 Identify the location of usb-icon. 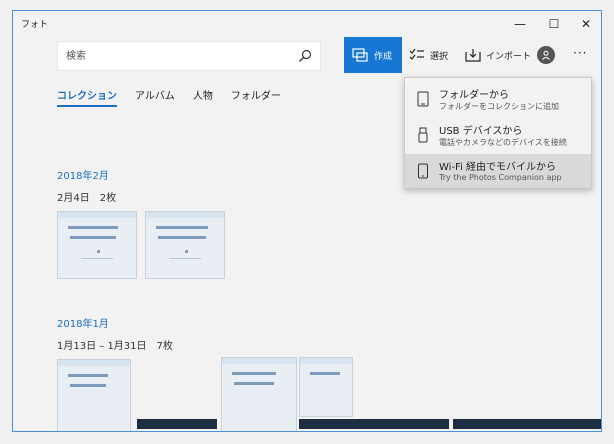
(423, 135).